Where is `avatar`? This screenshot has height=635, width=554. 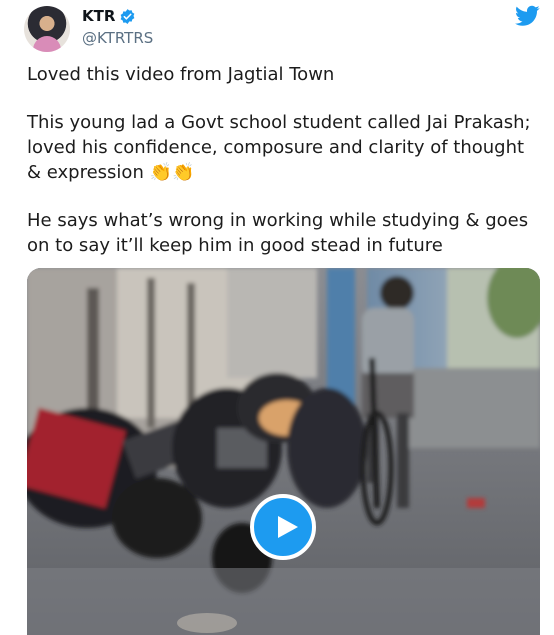
avatar is located at coordinates (47, 29).